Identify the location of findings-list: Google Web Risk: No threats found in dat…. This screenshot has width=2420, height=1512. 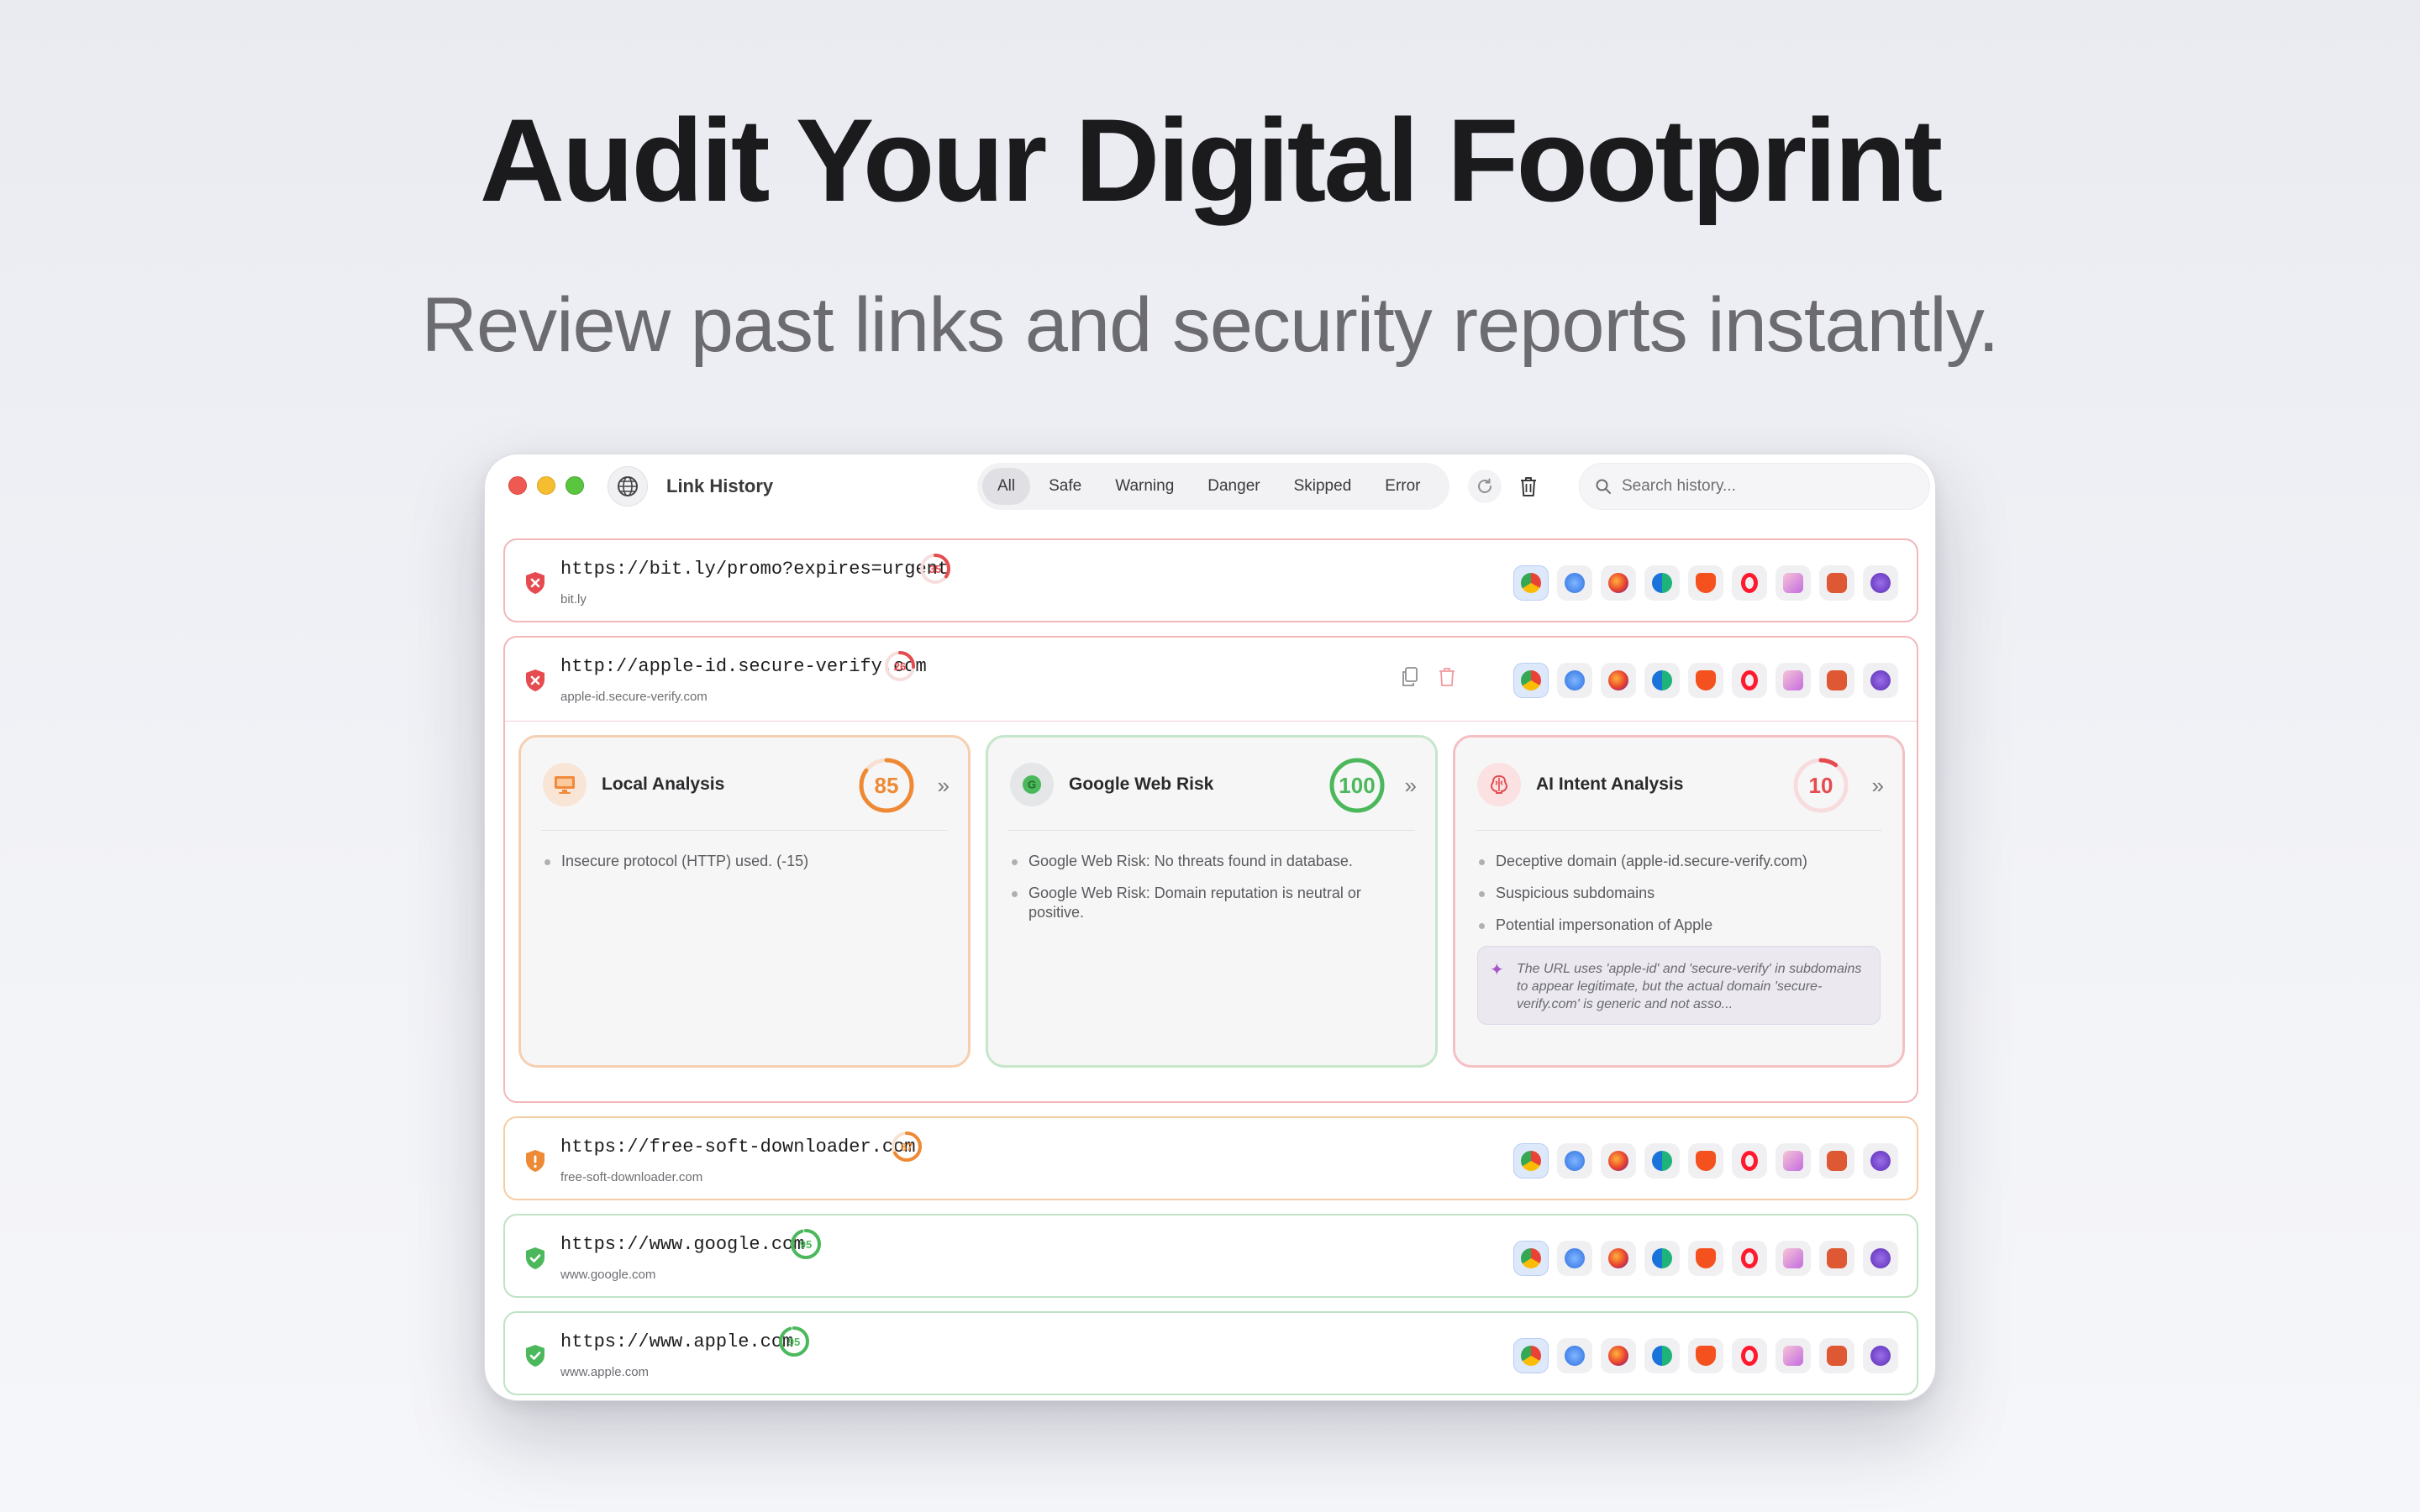
(1206, 893).